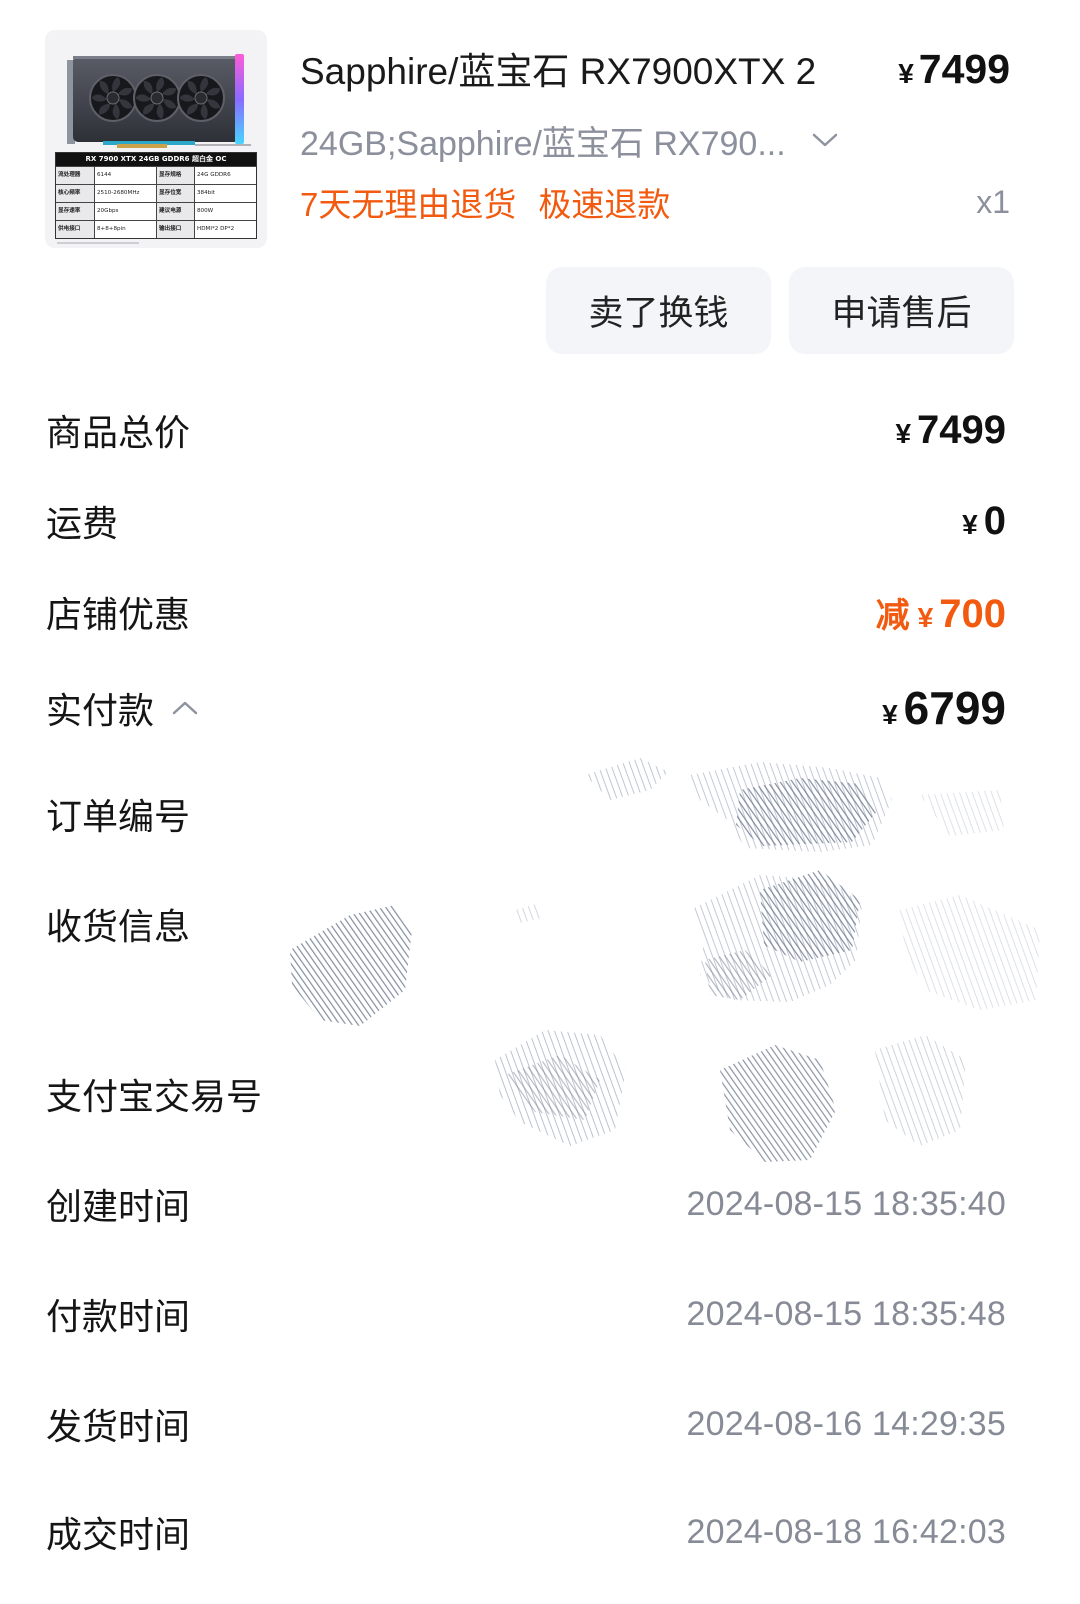 This screenshot has height=1604, width=1080. I want to click on amount: 0, so click(994, 520).